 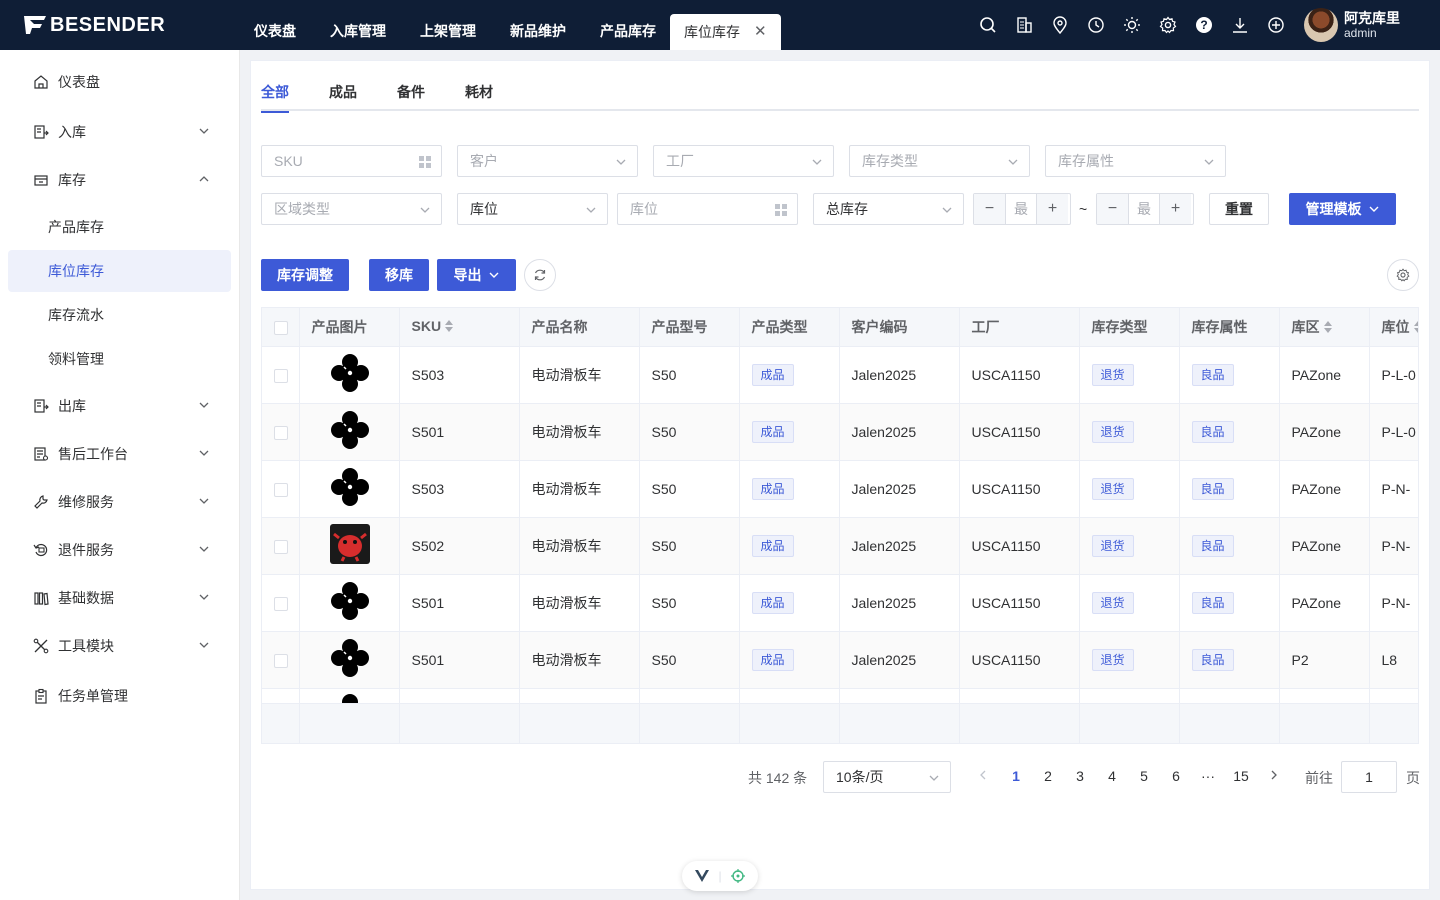 What do you see at coordinates (1048, 776) in the screenshot?
I see `page-number: 2` at bounding box center [1048, 776].